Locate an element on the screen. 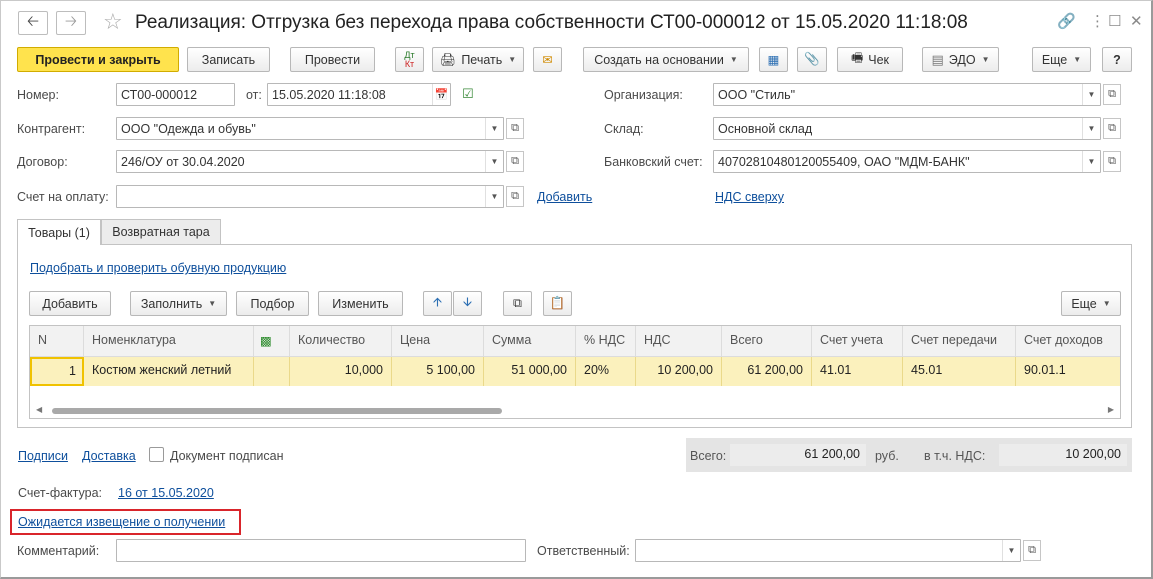  organization-field: ООО "Стиль" ▼ is located at coordinates (907, 94).